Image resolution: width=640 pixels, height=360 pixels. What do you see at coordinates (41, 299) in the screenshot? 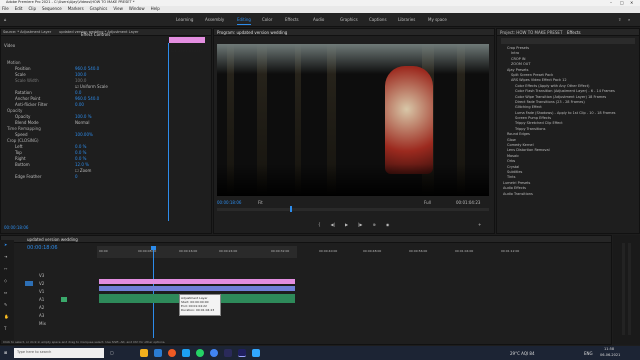
I see `track-a1: A1` at bounding box center [41, 299].